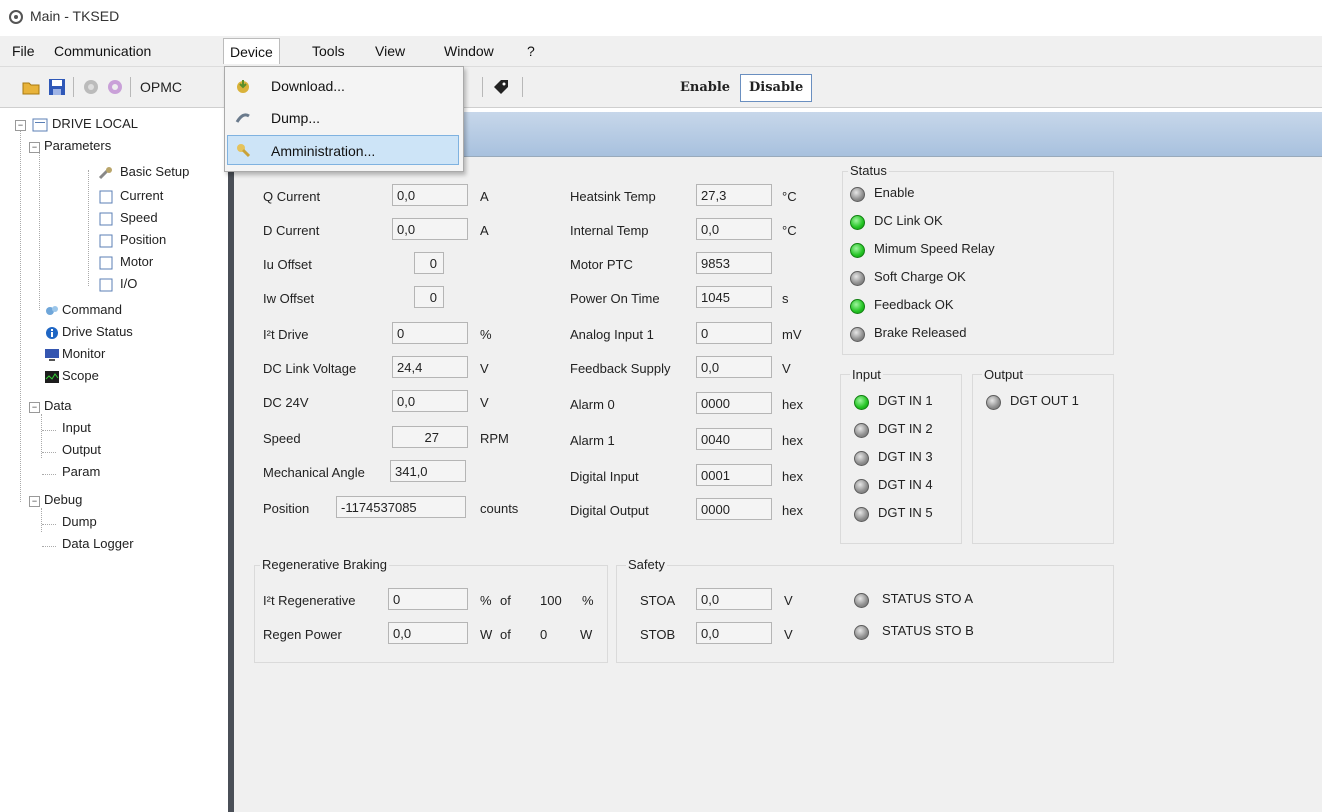  I want to click on tree-item-drive-status: Drive Status, so click(97, 331).